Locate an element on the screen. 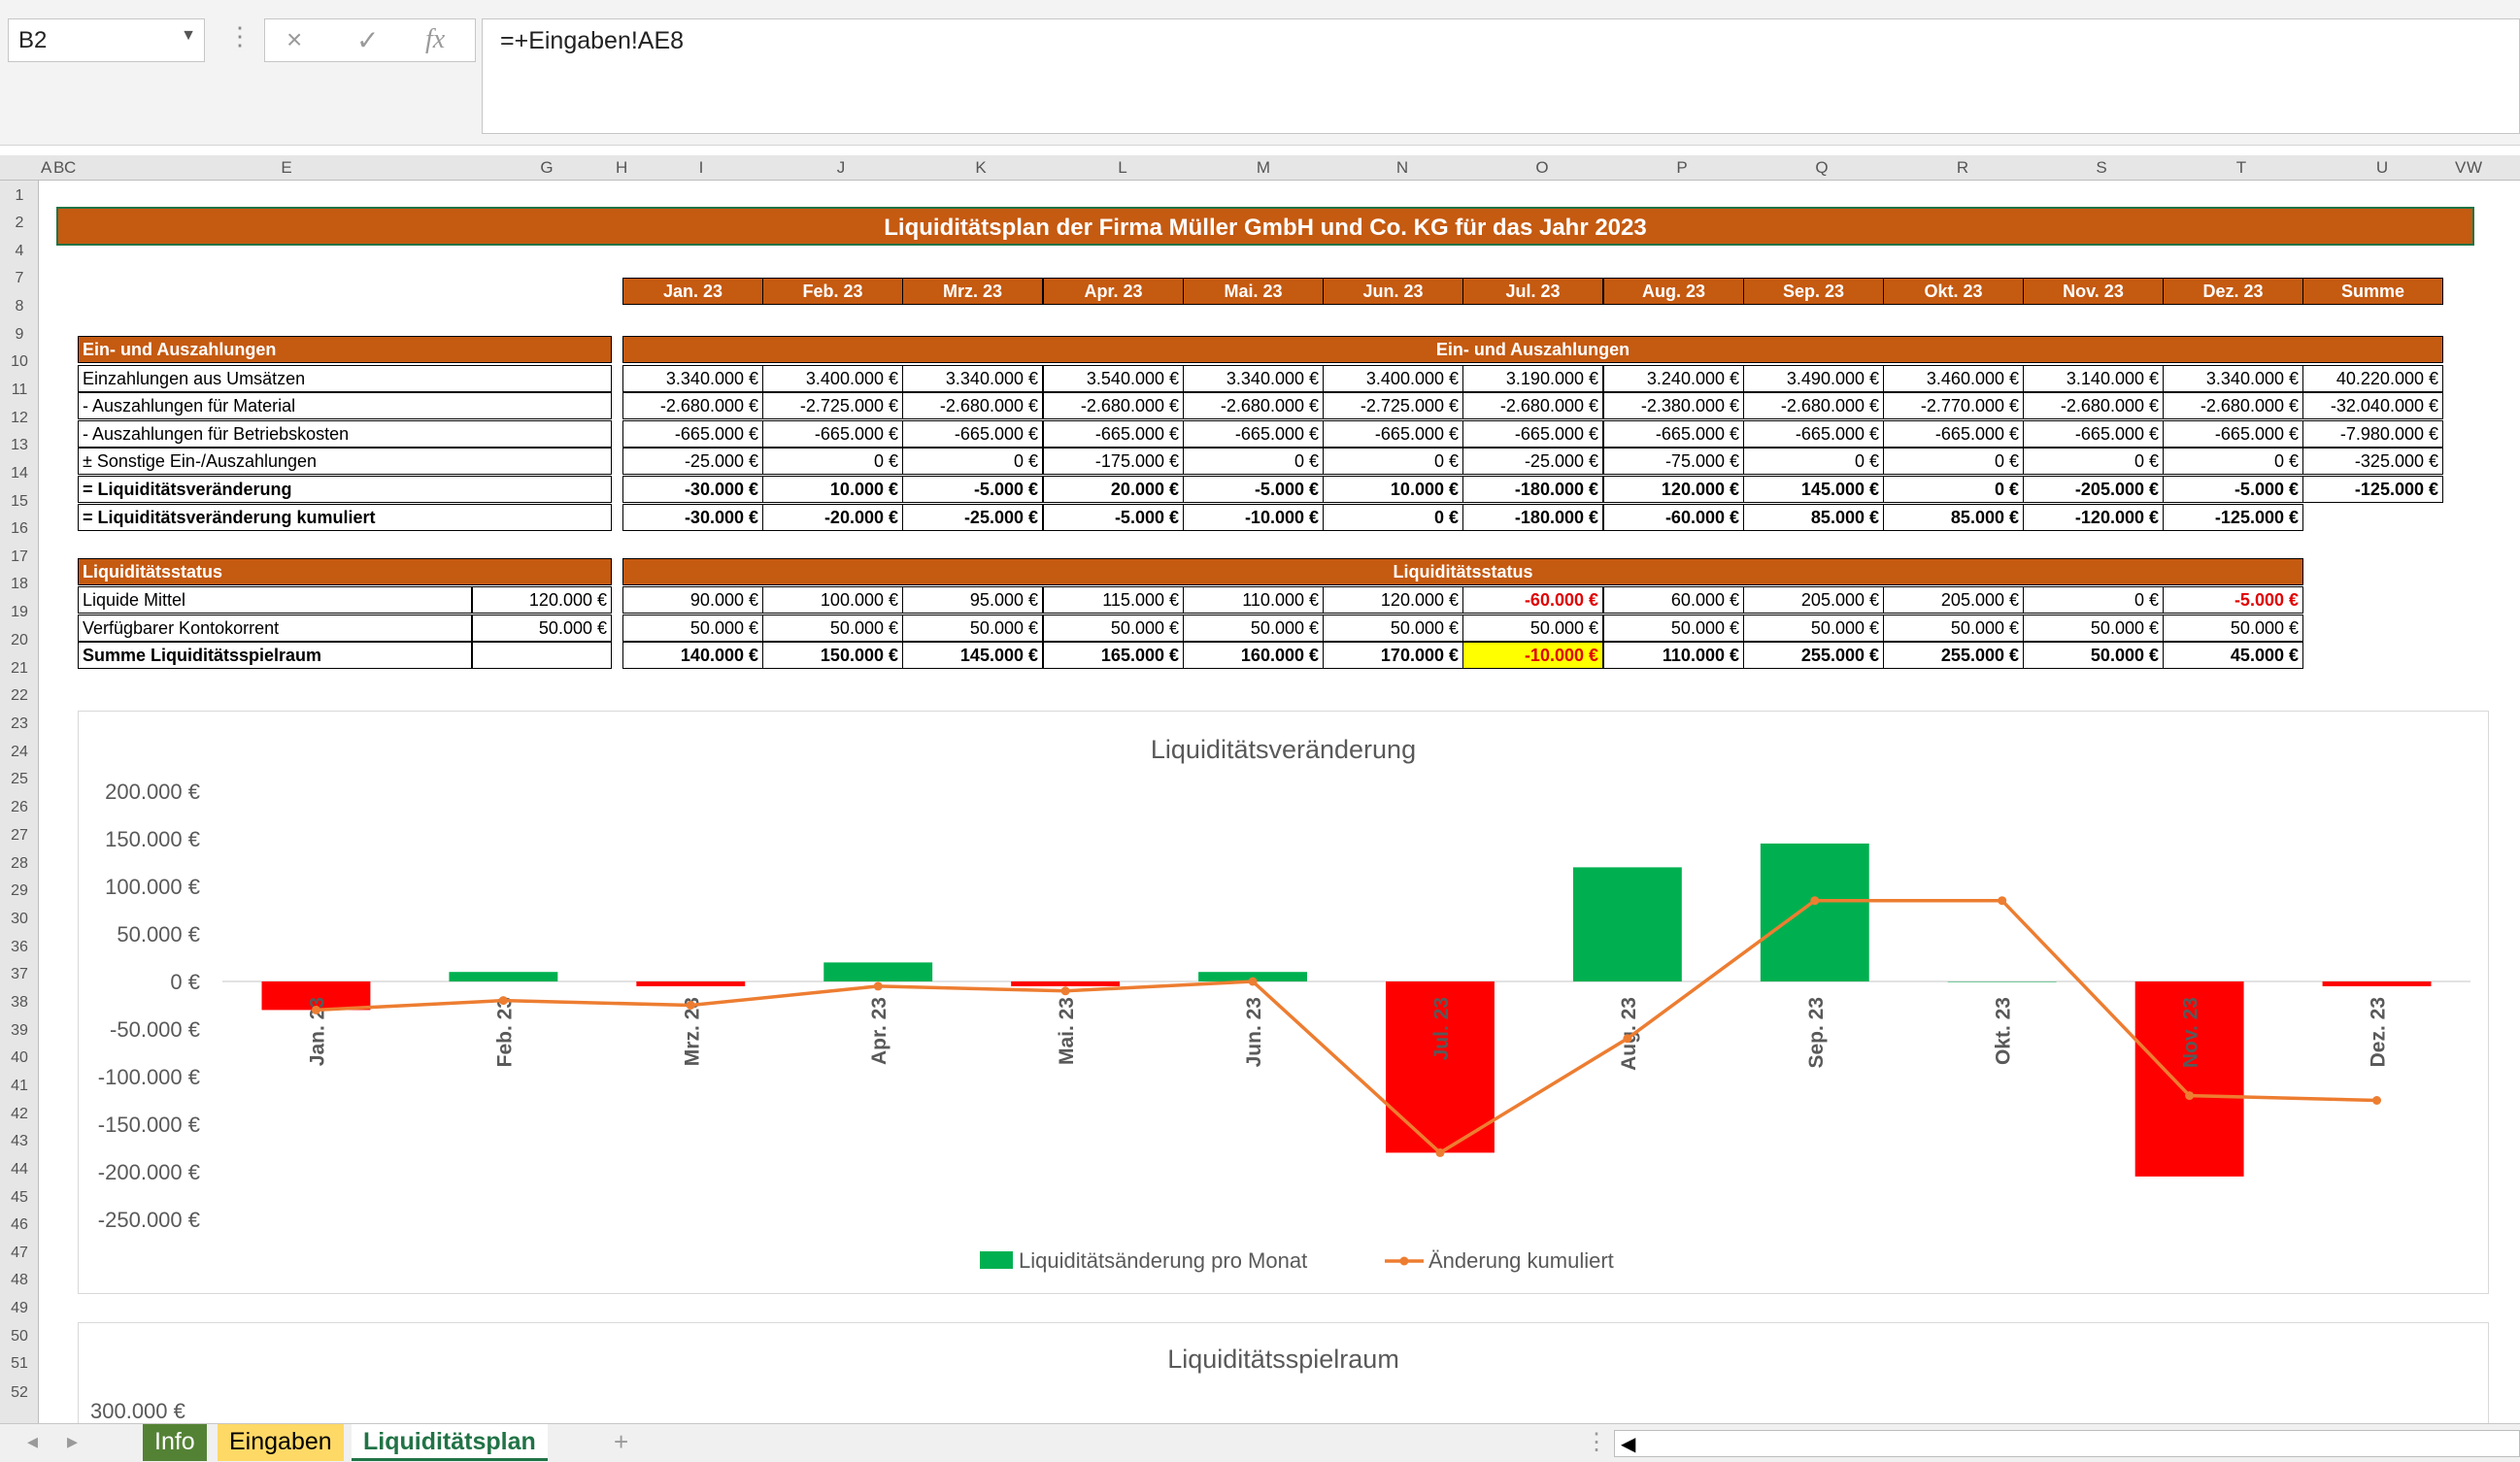 The width and height of the screenshot is (2520, 1462). row-header-cell: 30 is located at coordinates (19, 920).